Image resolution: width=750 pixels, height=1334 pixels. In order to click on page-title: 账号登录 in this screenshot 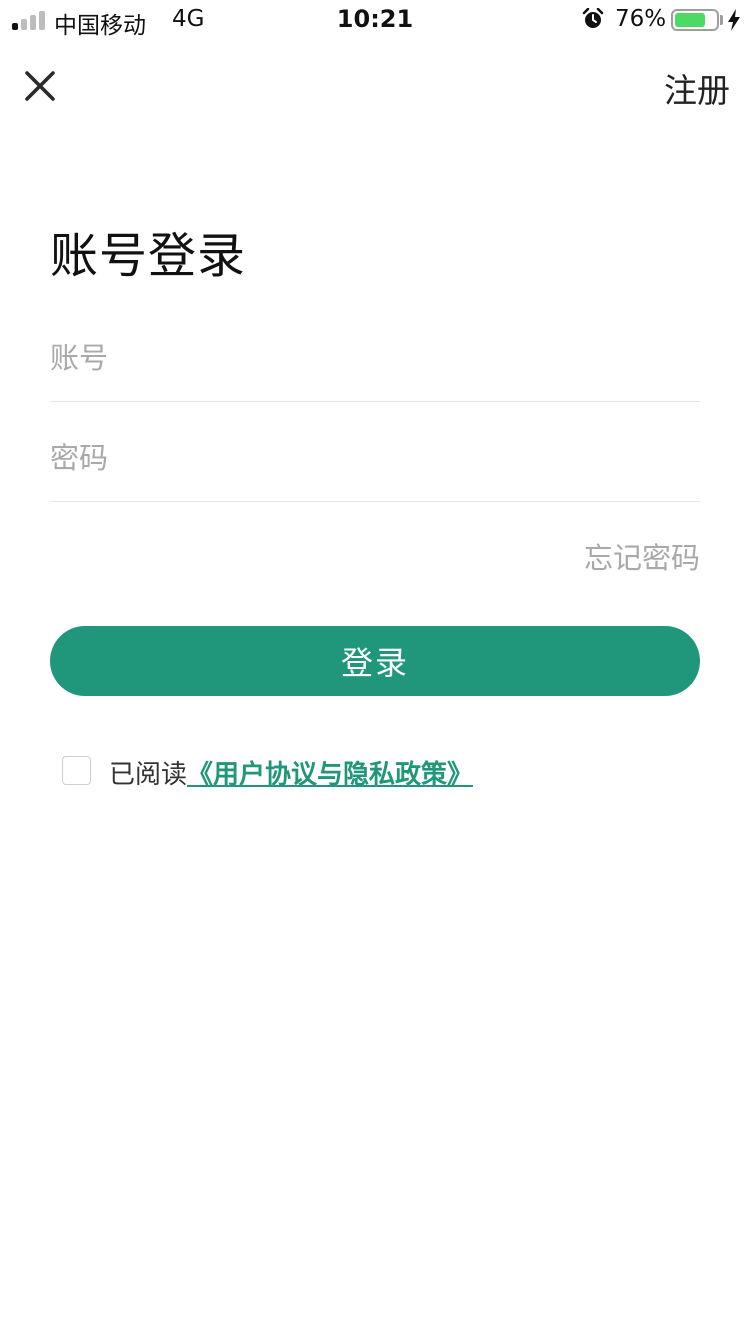, I will do `click(148, 256)`.